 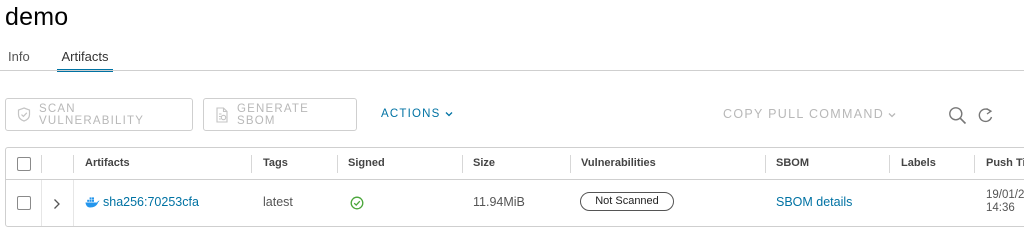 What do you see at coordinates (19, 59) in the screenshot?
I see `tab-info: Info` at bounding box center [19, 59].